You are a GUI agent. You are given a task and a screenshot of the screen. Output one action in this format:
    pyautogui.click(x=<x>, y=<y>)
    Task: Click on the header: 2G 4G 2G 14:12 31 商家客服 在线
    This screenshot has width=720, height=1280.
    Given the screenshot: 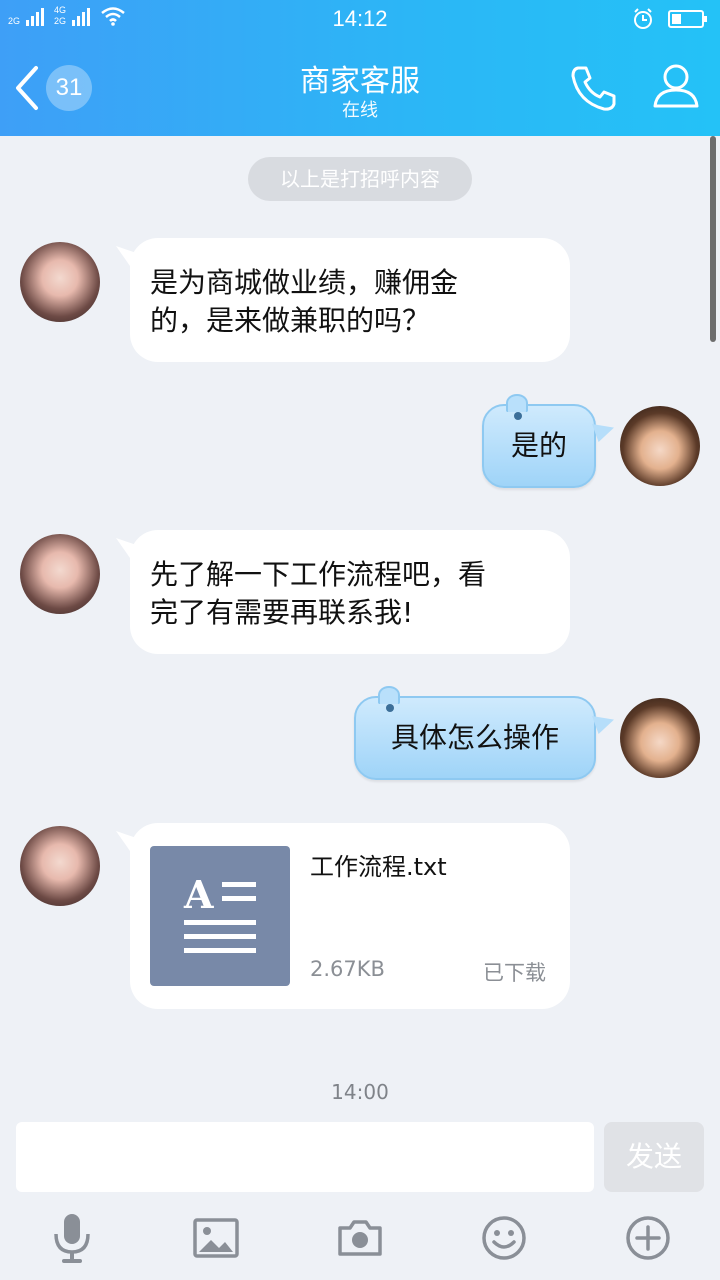 What is the action you would take?
    pyautogui.click(x=360, y=68)
    